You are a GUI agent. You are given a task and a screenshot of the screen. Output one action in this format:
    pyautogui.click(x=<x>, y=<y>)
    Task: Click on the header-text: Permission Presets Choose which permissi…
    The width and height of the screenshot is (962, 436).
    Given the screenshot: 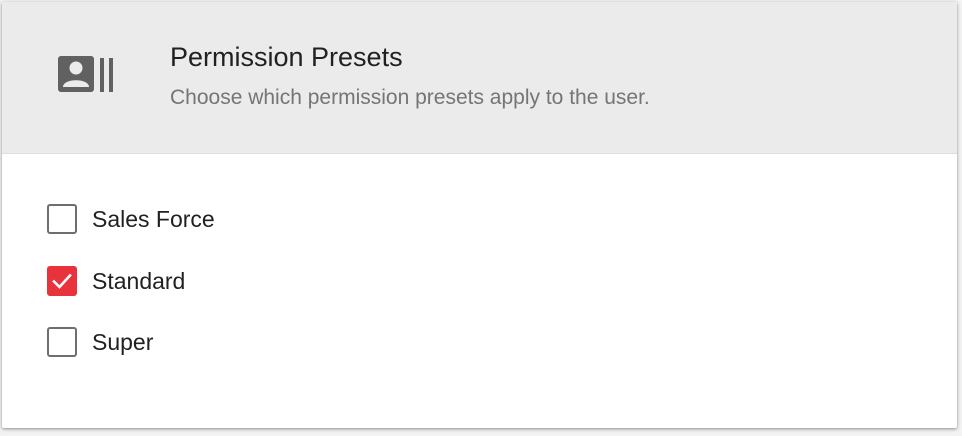 What is the action you would take?
    pyautogui.click(x=410, y=76)
    